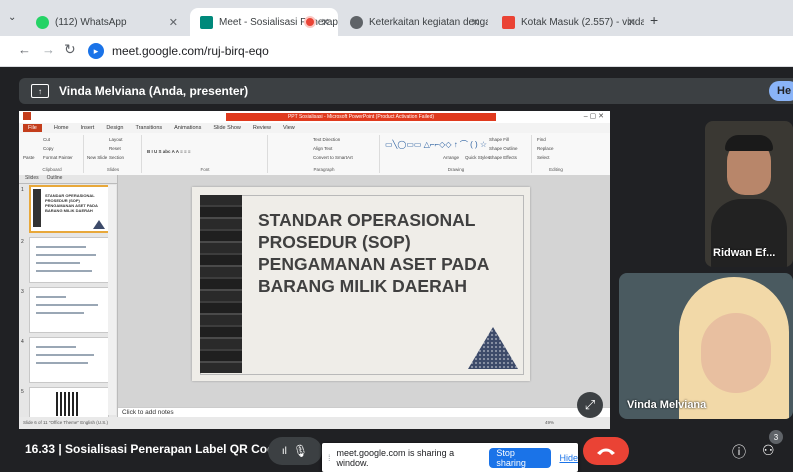 This screenshot has width=793, height=472. I want to click on info-icon: ⓘ, so click(739, 452).